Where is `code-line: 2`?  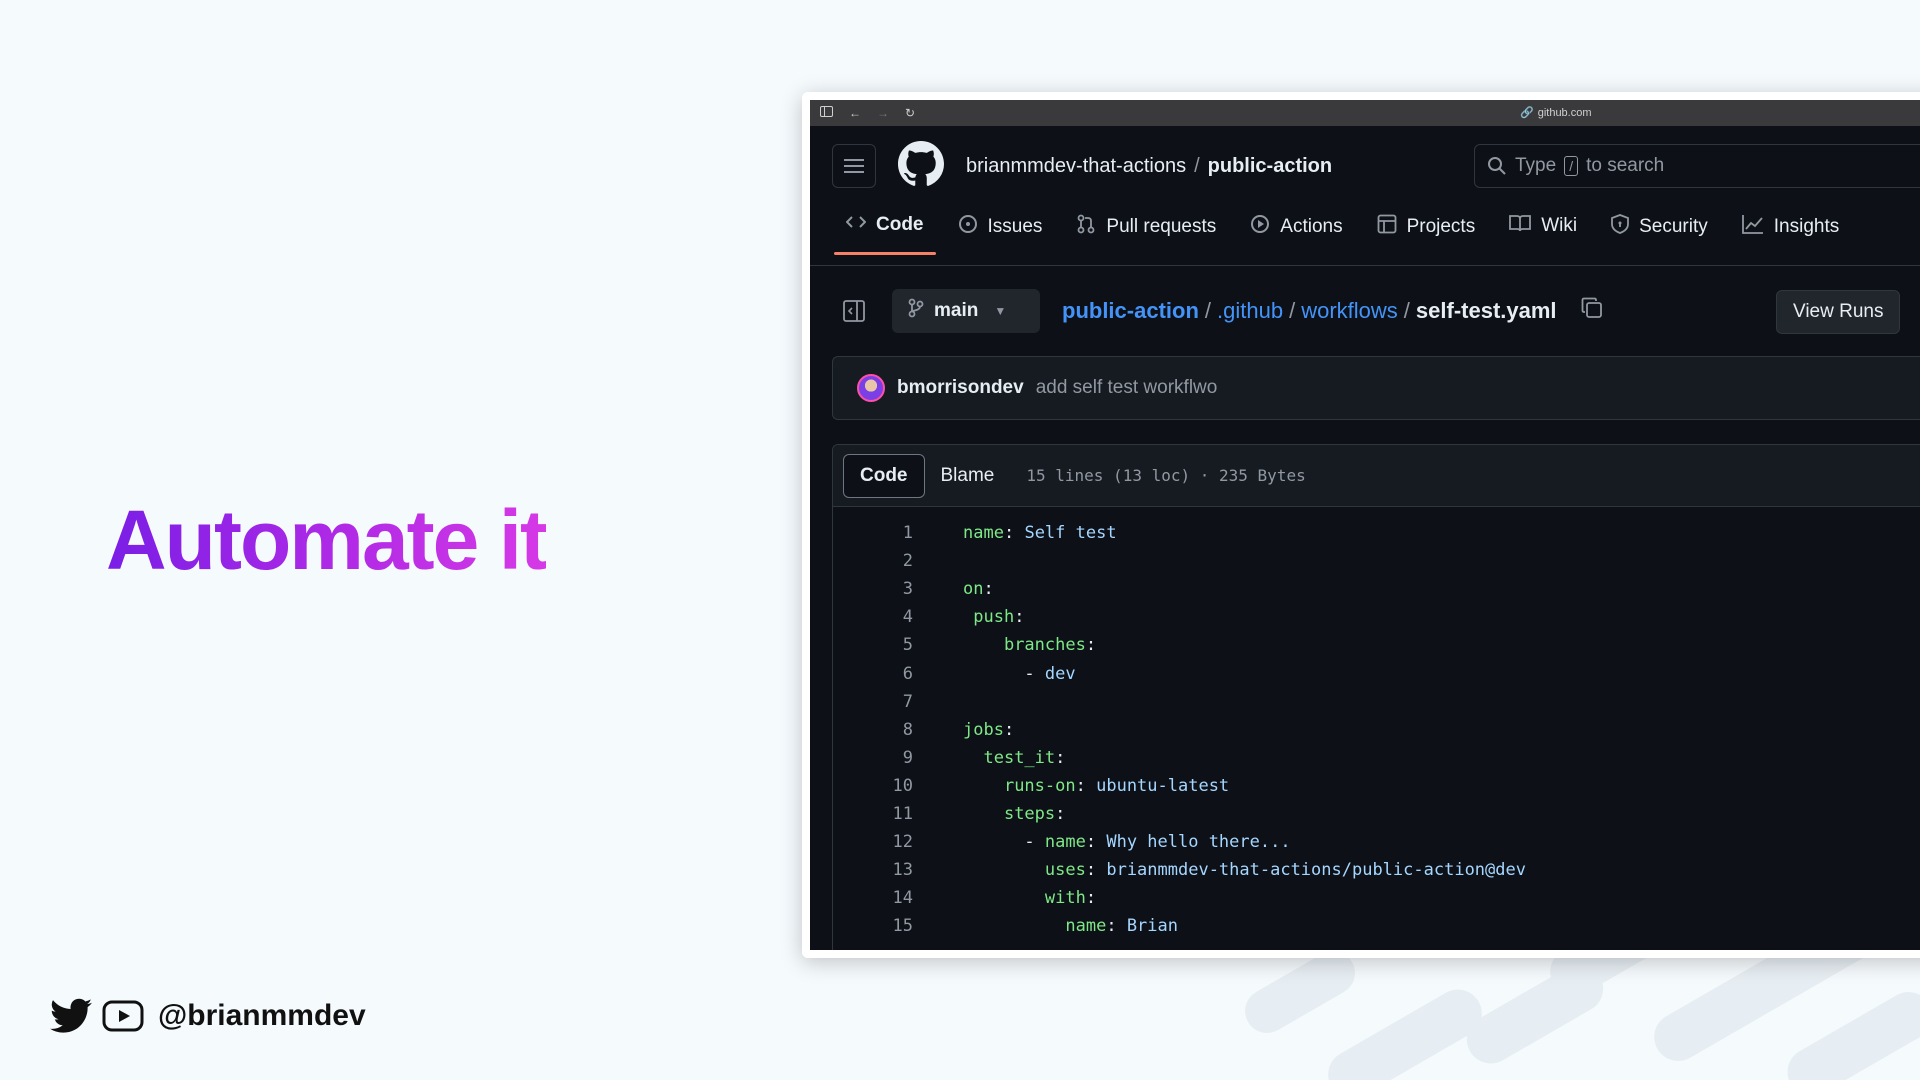 code-line: 2 is located at coordinates (1376, 561).